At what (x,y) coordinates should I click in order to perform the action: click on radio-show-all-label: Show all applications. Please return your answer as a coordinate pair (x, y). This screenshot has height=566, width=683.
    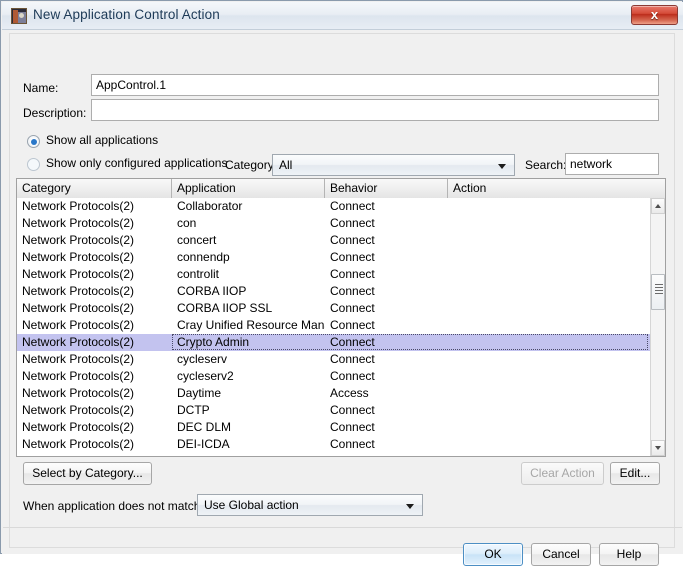
    Looking at the image, I should click on (102, 140).